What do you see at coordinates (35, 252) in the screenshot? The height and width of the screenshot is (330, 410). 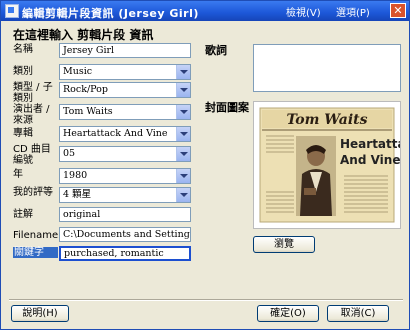 I see `keywords-label: 關鍵字` at bounding box center [35, 252].